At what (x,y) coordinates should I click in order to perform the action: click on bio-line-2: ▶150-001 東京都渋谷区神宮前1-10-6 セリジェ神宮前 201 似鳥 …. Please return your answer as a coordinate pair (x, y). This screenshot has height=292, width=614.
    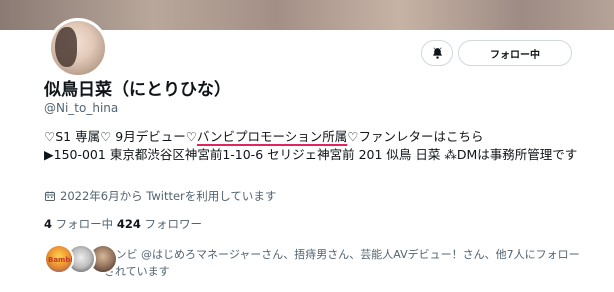
    Looking at the image, I should click on (311, 154).